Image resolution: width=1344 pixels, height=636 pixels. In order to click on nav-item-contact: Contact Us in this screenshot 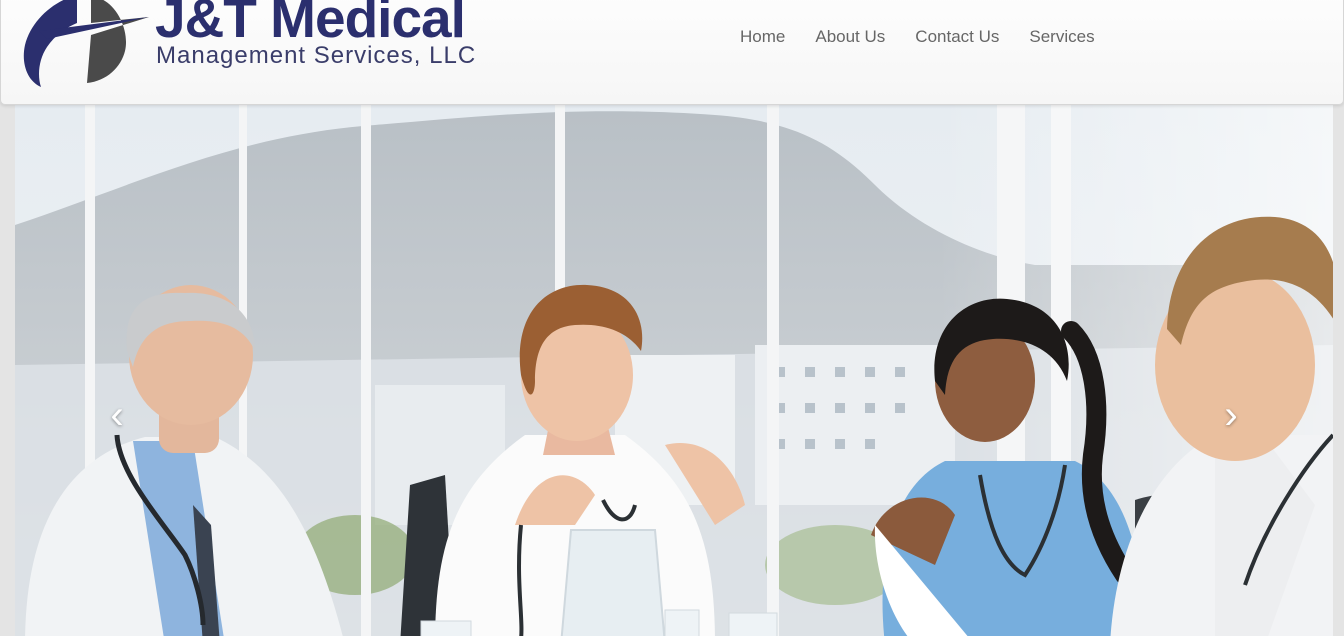, I will do `click(957, 37)`.